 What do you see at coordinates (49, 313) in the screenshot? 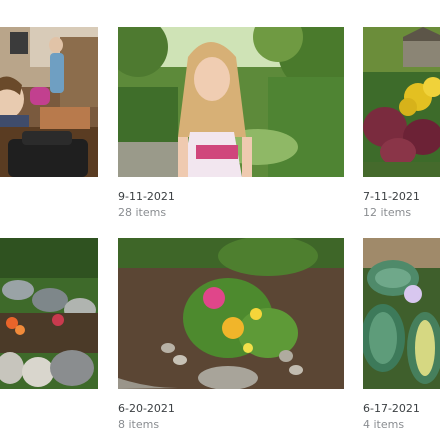
I see `rock-garden-photo-thumbnail` at bounding box center [49, 313].